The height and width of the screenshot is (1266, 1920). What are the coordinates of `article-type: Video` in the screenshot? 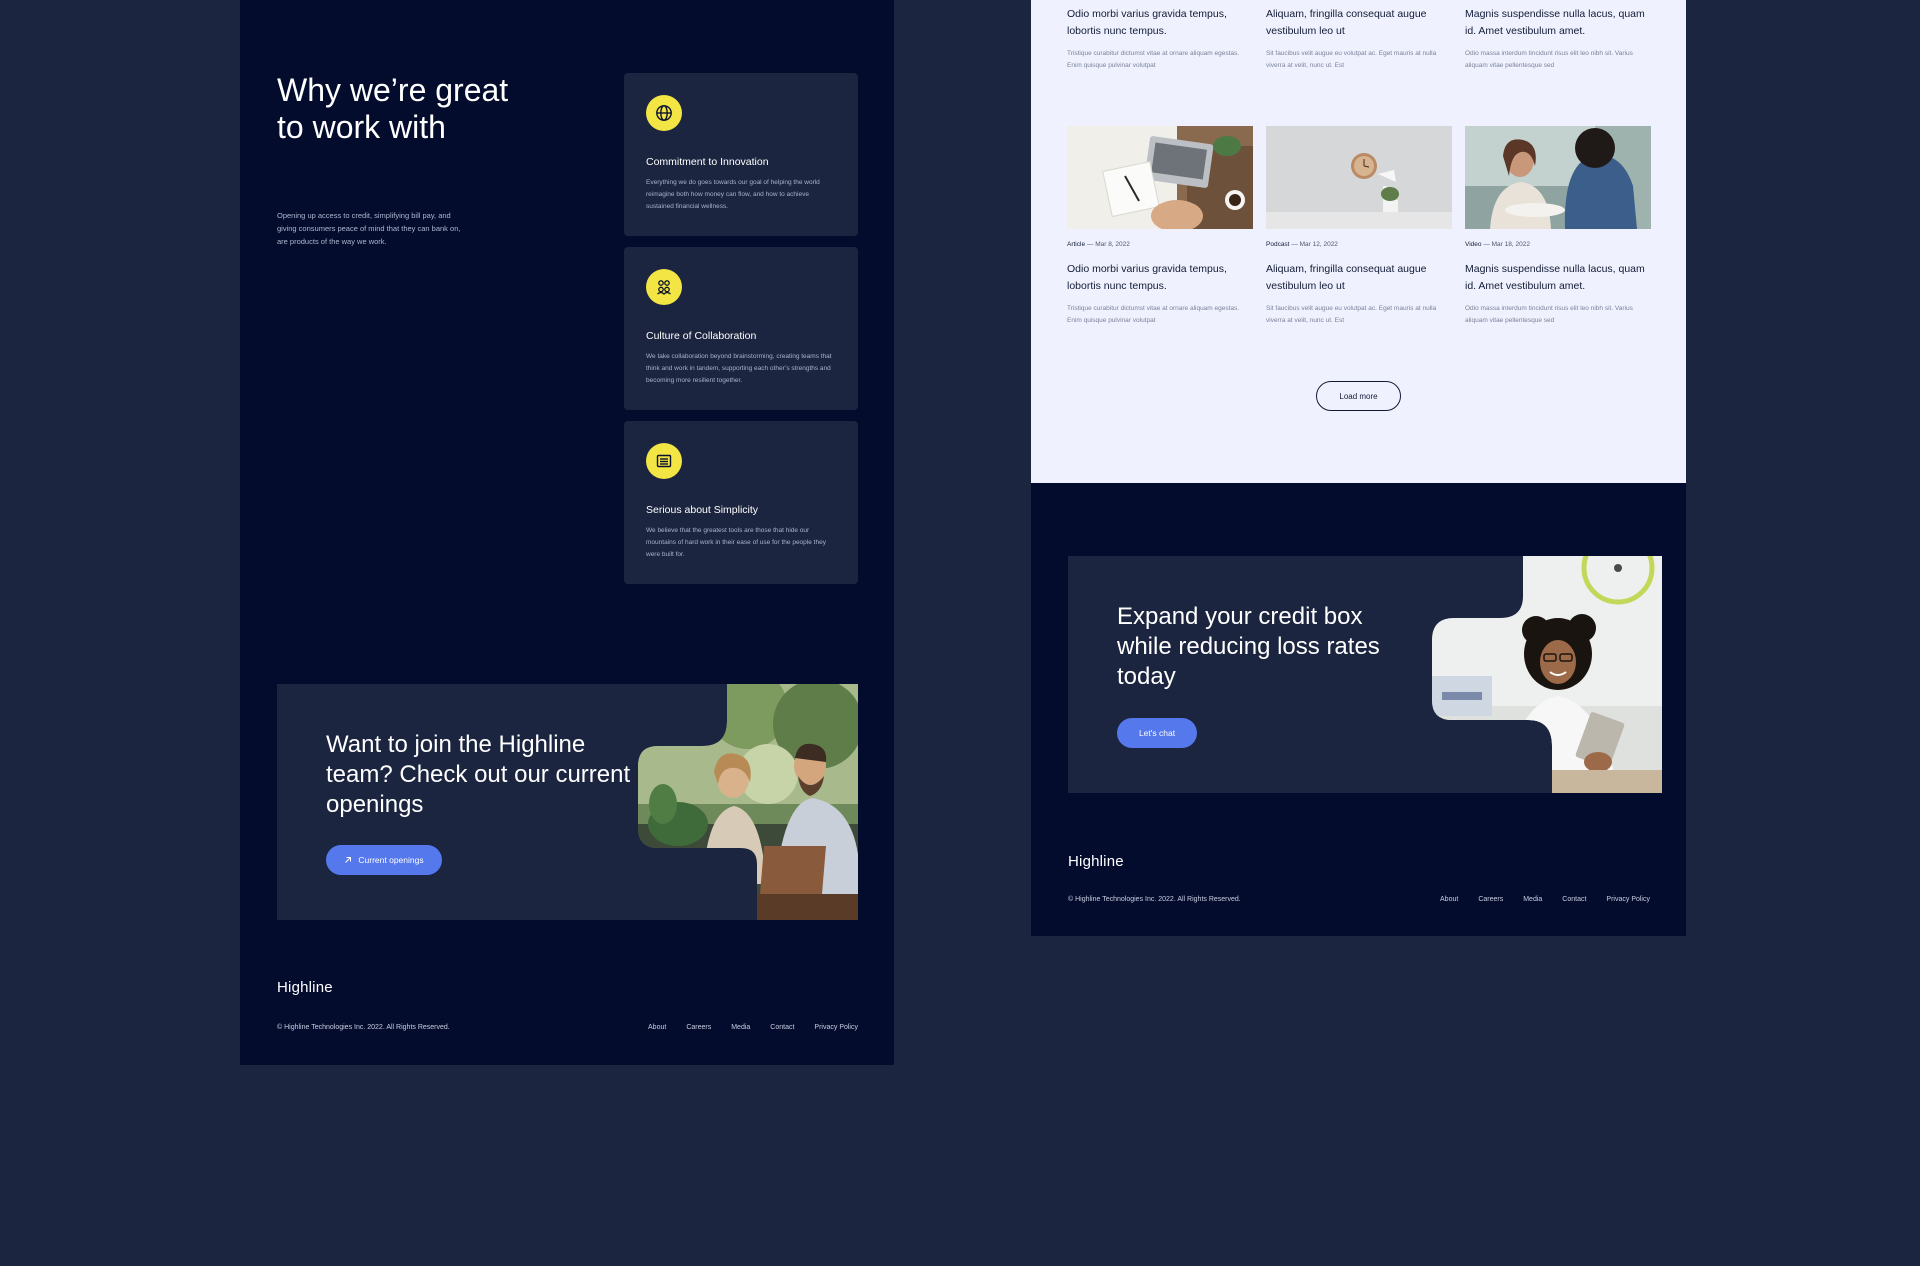 It's located at (1473, 244).